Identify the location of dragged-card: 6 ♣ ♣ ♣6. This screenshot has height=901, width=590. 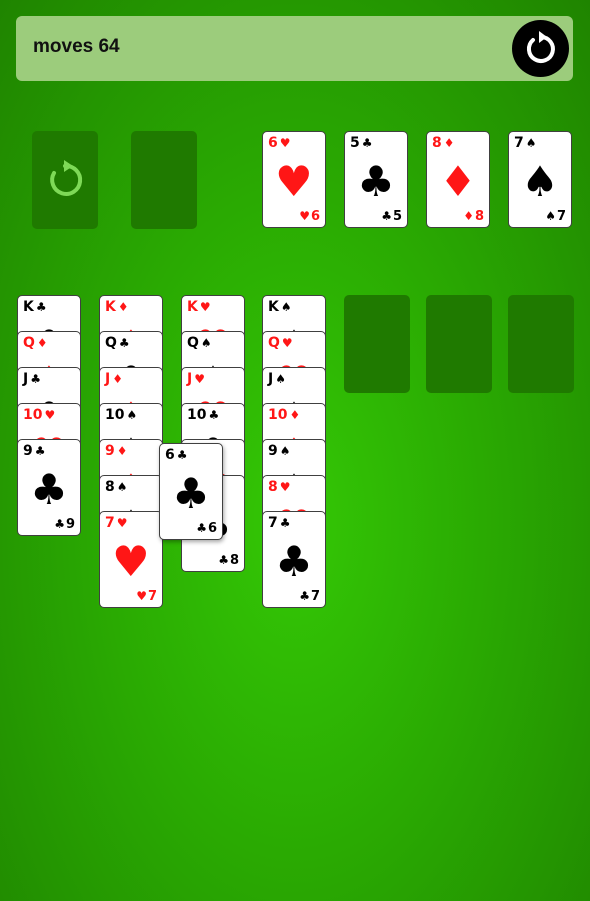
(191, 491).